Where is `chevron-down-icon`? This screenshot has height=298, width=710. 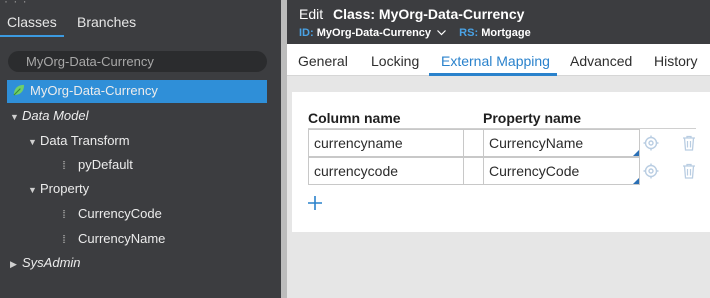 chevron-down-icon is located at coordinates (442, 33).